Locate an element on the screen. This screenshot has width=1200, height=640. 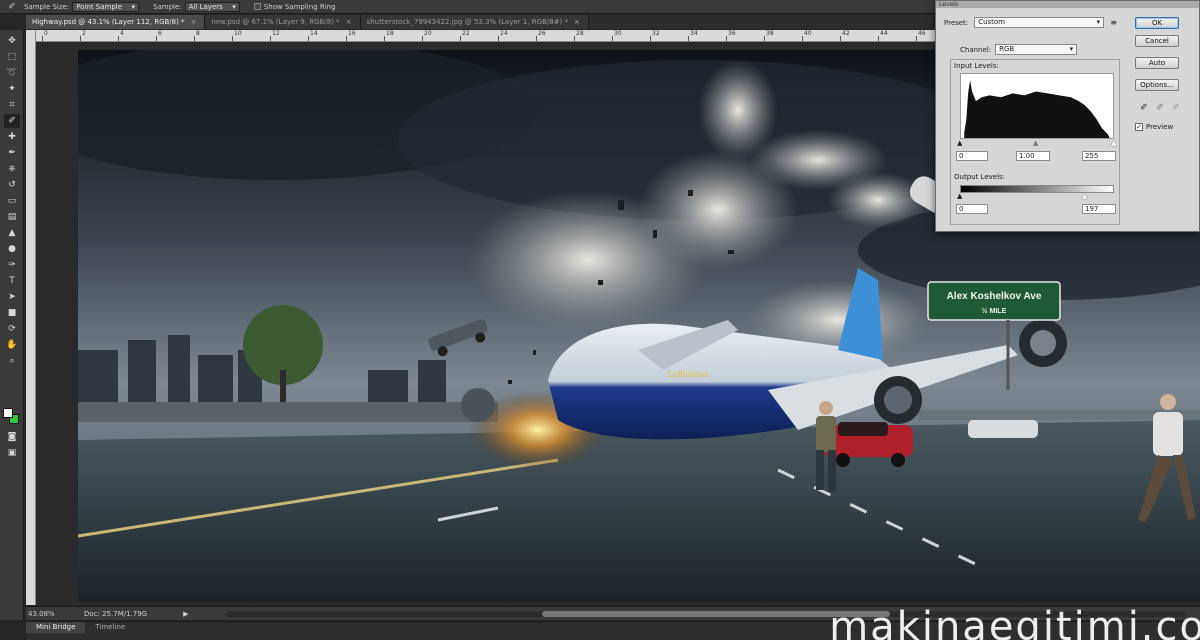
black-point-slider: ▲ is located at coordinates (959, 143).